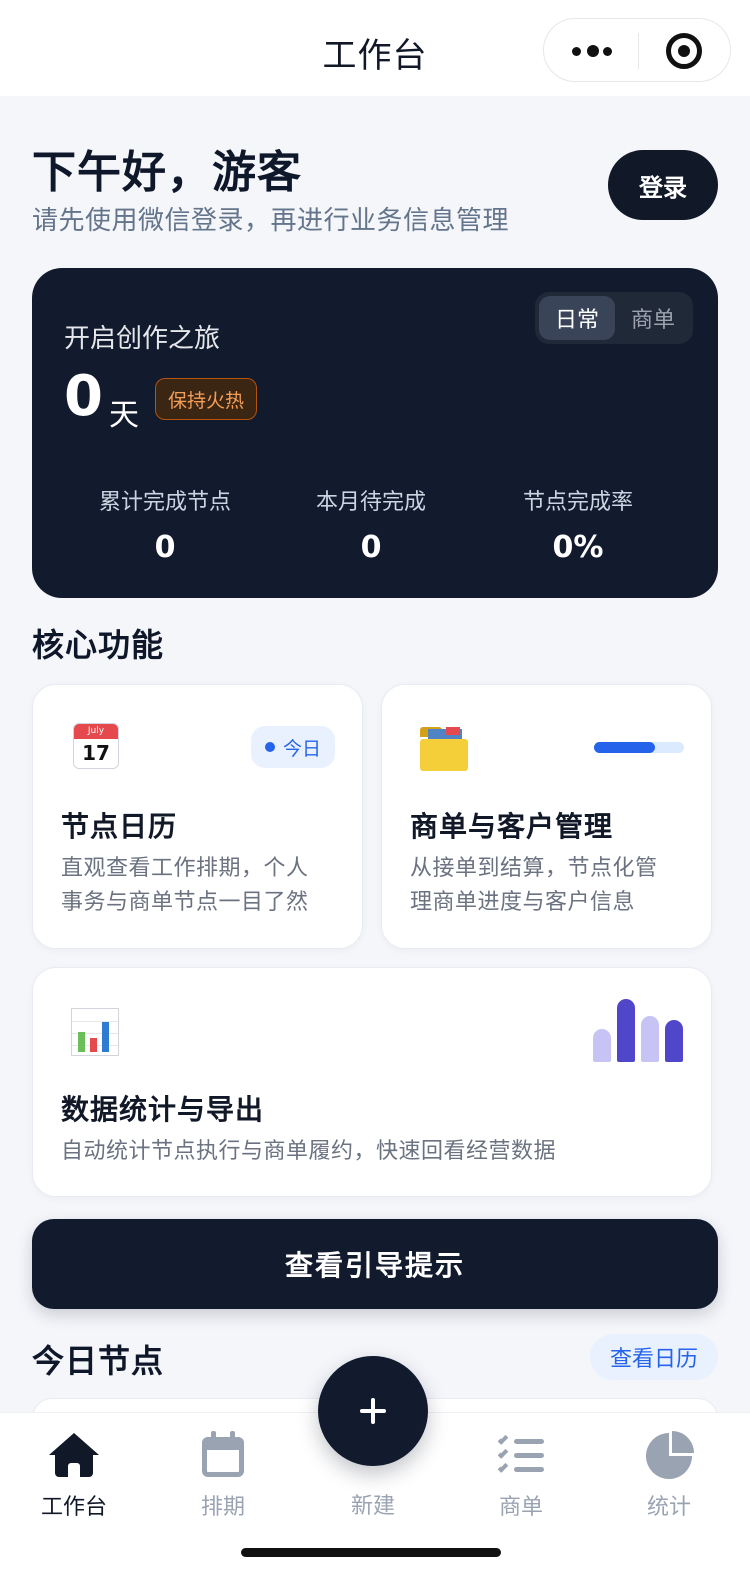  I want to click on stat-completion-rate: 节点完成率 0%, so click(578, 524).